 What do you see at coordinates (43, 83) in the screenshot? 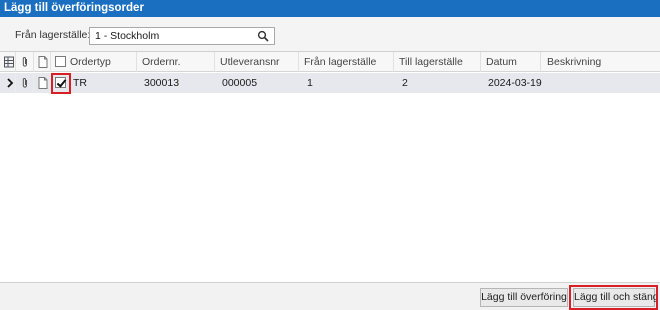
I see `row-note-icon` at bounding box center [43, 83].